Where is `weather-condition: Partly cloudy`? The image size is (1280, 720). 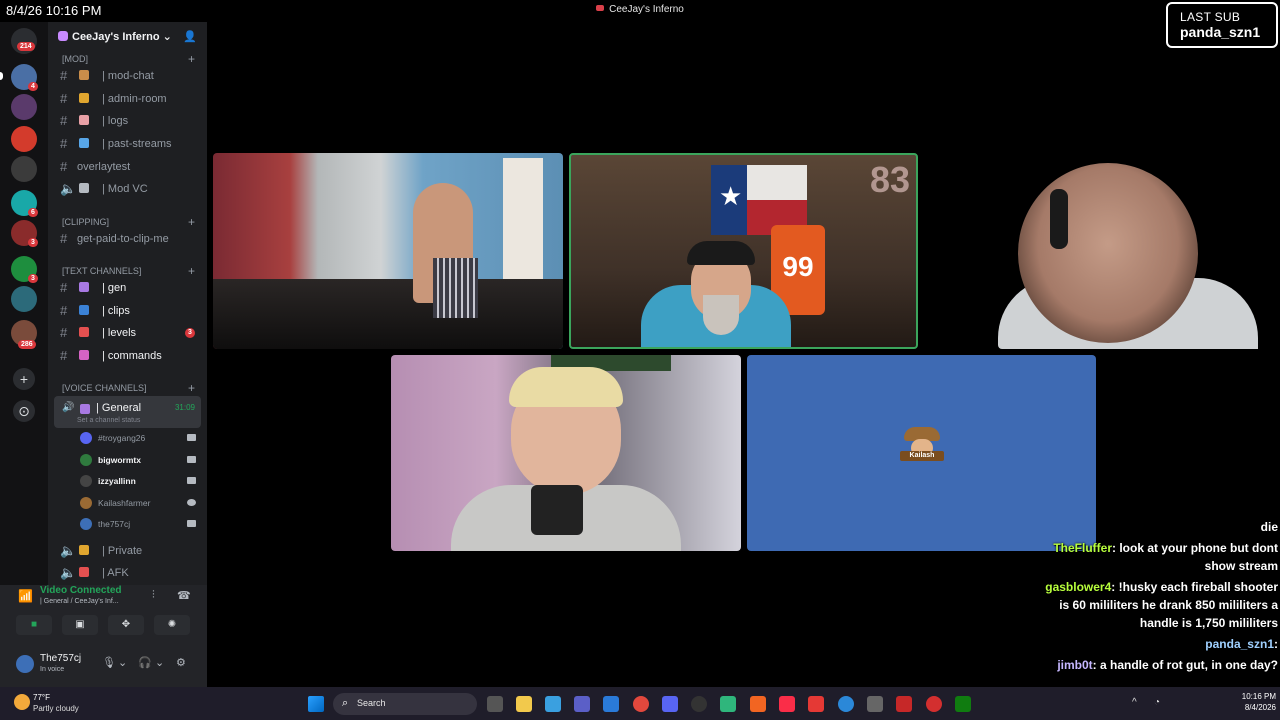 weather-condition: Partly cloudy is located at coordinates (56, 708).